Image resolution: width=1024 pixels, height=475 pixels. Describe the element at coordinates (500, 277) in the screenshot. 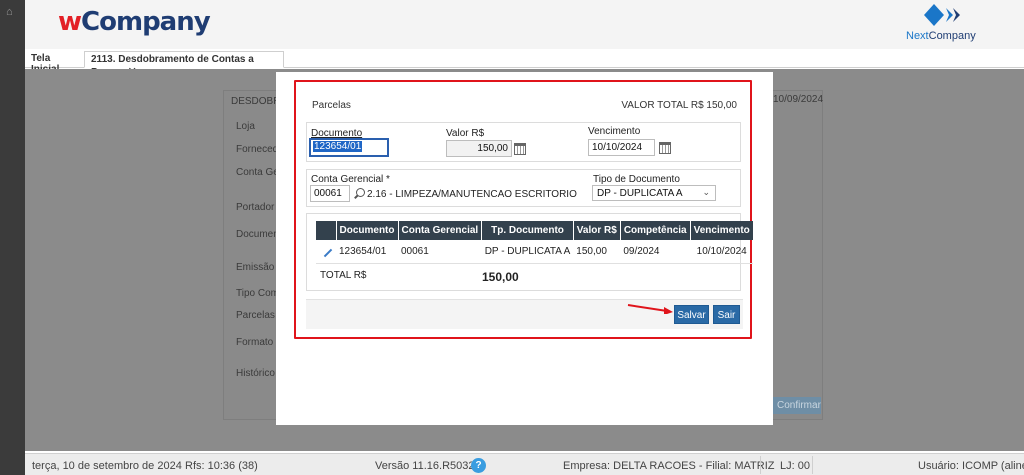

I see `total-value: 150,00` at that location.